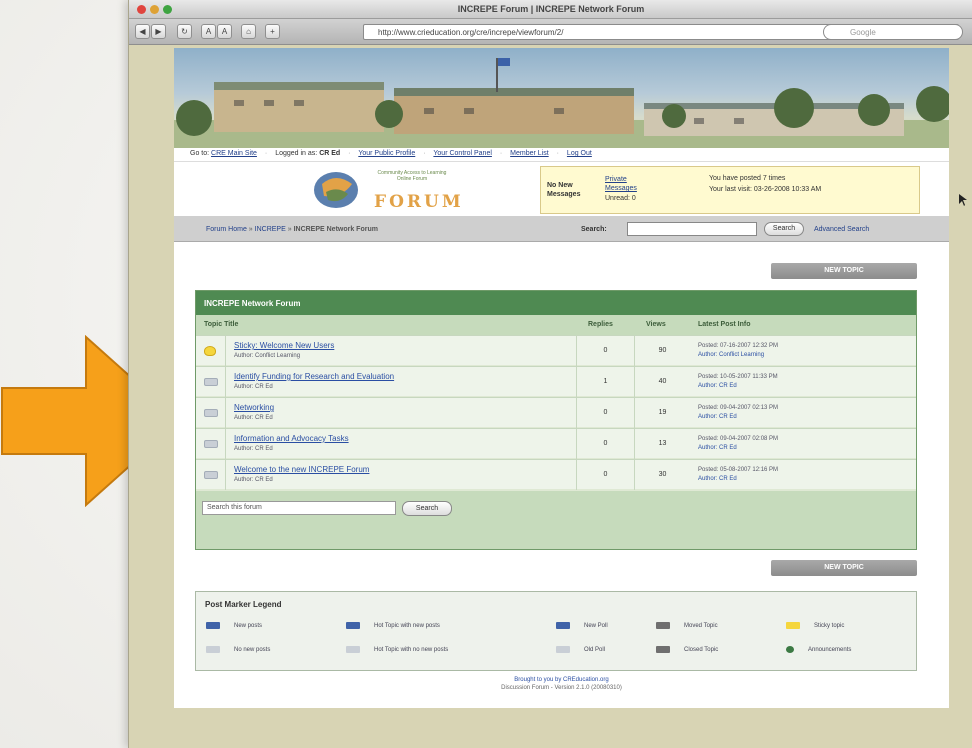 This screenshot has height=748, width=972. Describe the element at coordinates (662, 444) in the screenshot. I see `view-count: 13` at that location.